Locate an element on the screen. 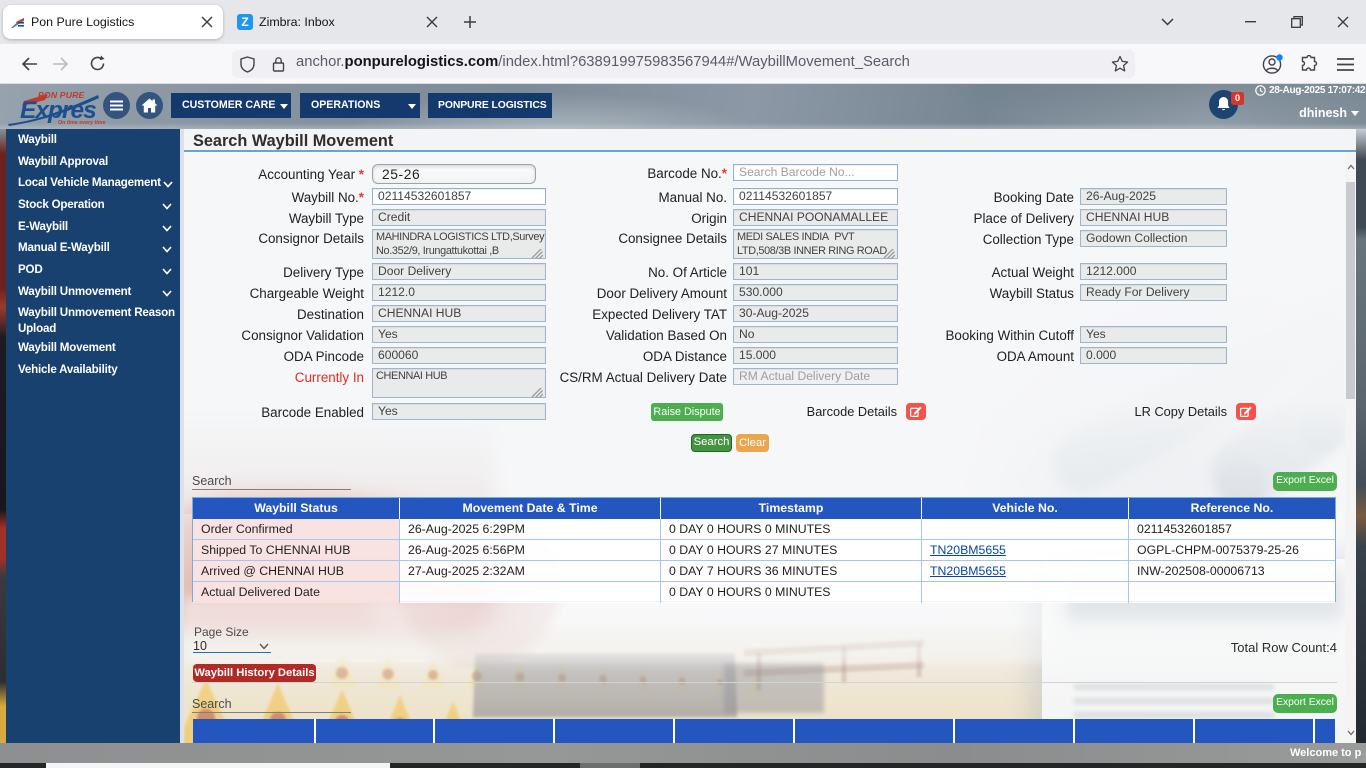  svg-text: On time every time is located at coordinates (81, 123).